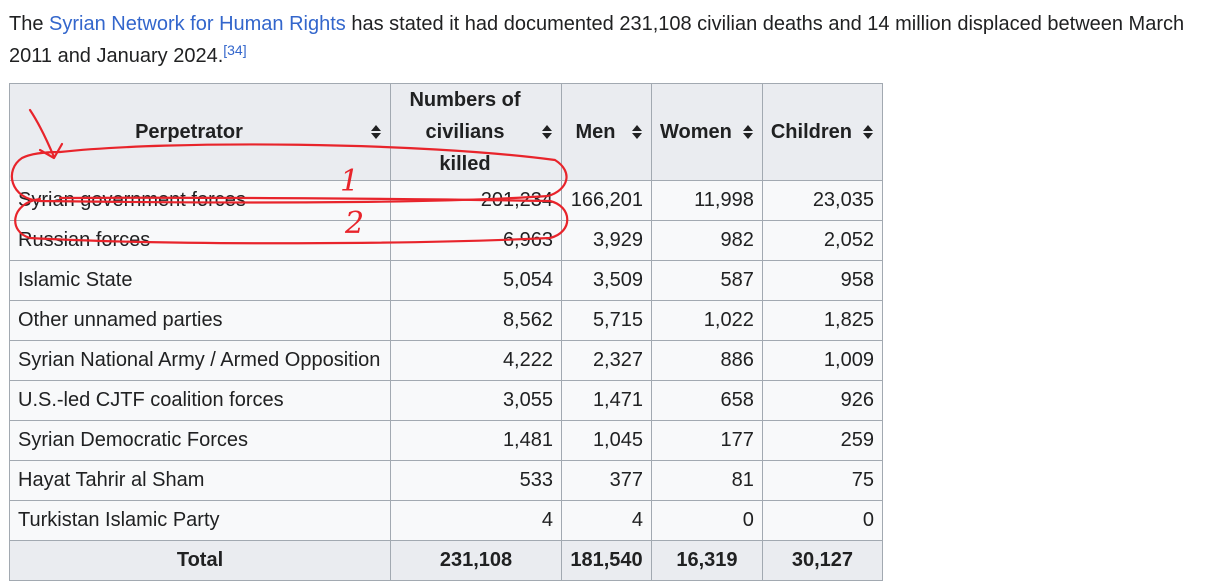  I want to click on cell-children: 75, so click(822, 480).